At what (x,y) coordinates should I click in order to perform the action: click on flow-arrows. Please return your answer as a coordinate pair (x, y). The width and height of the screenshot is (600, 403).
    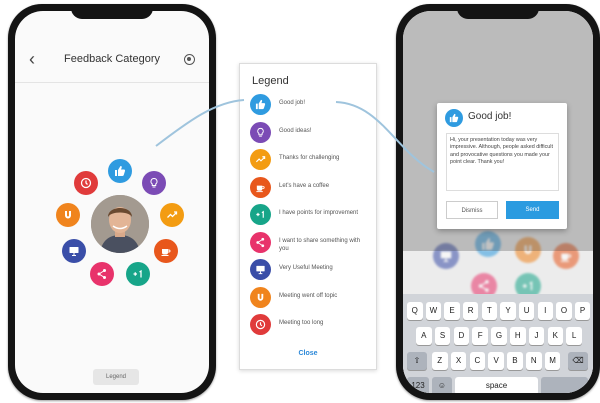
    Looking at the image, I should click on (295, 136).